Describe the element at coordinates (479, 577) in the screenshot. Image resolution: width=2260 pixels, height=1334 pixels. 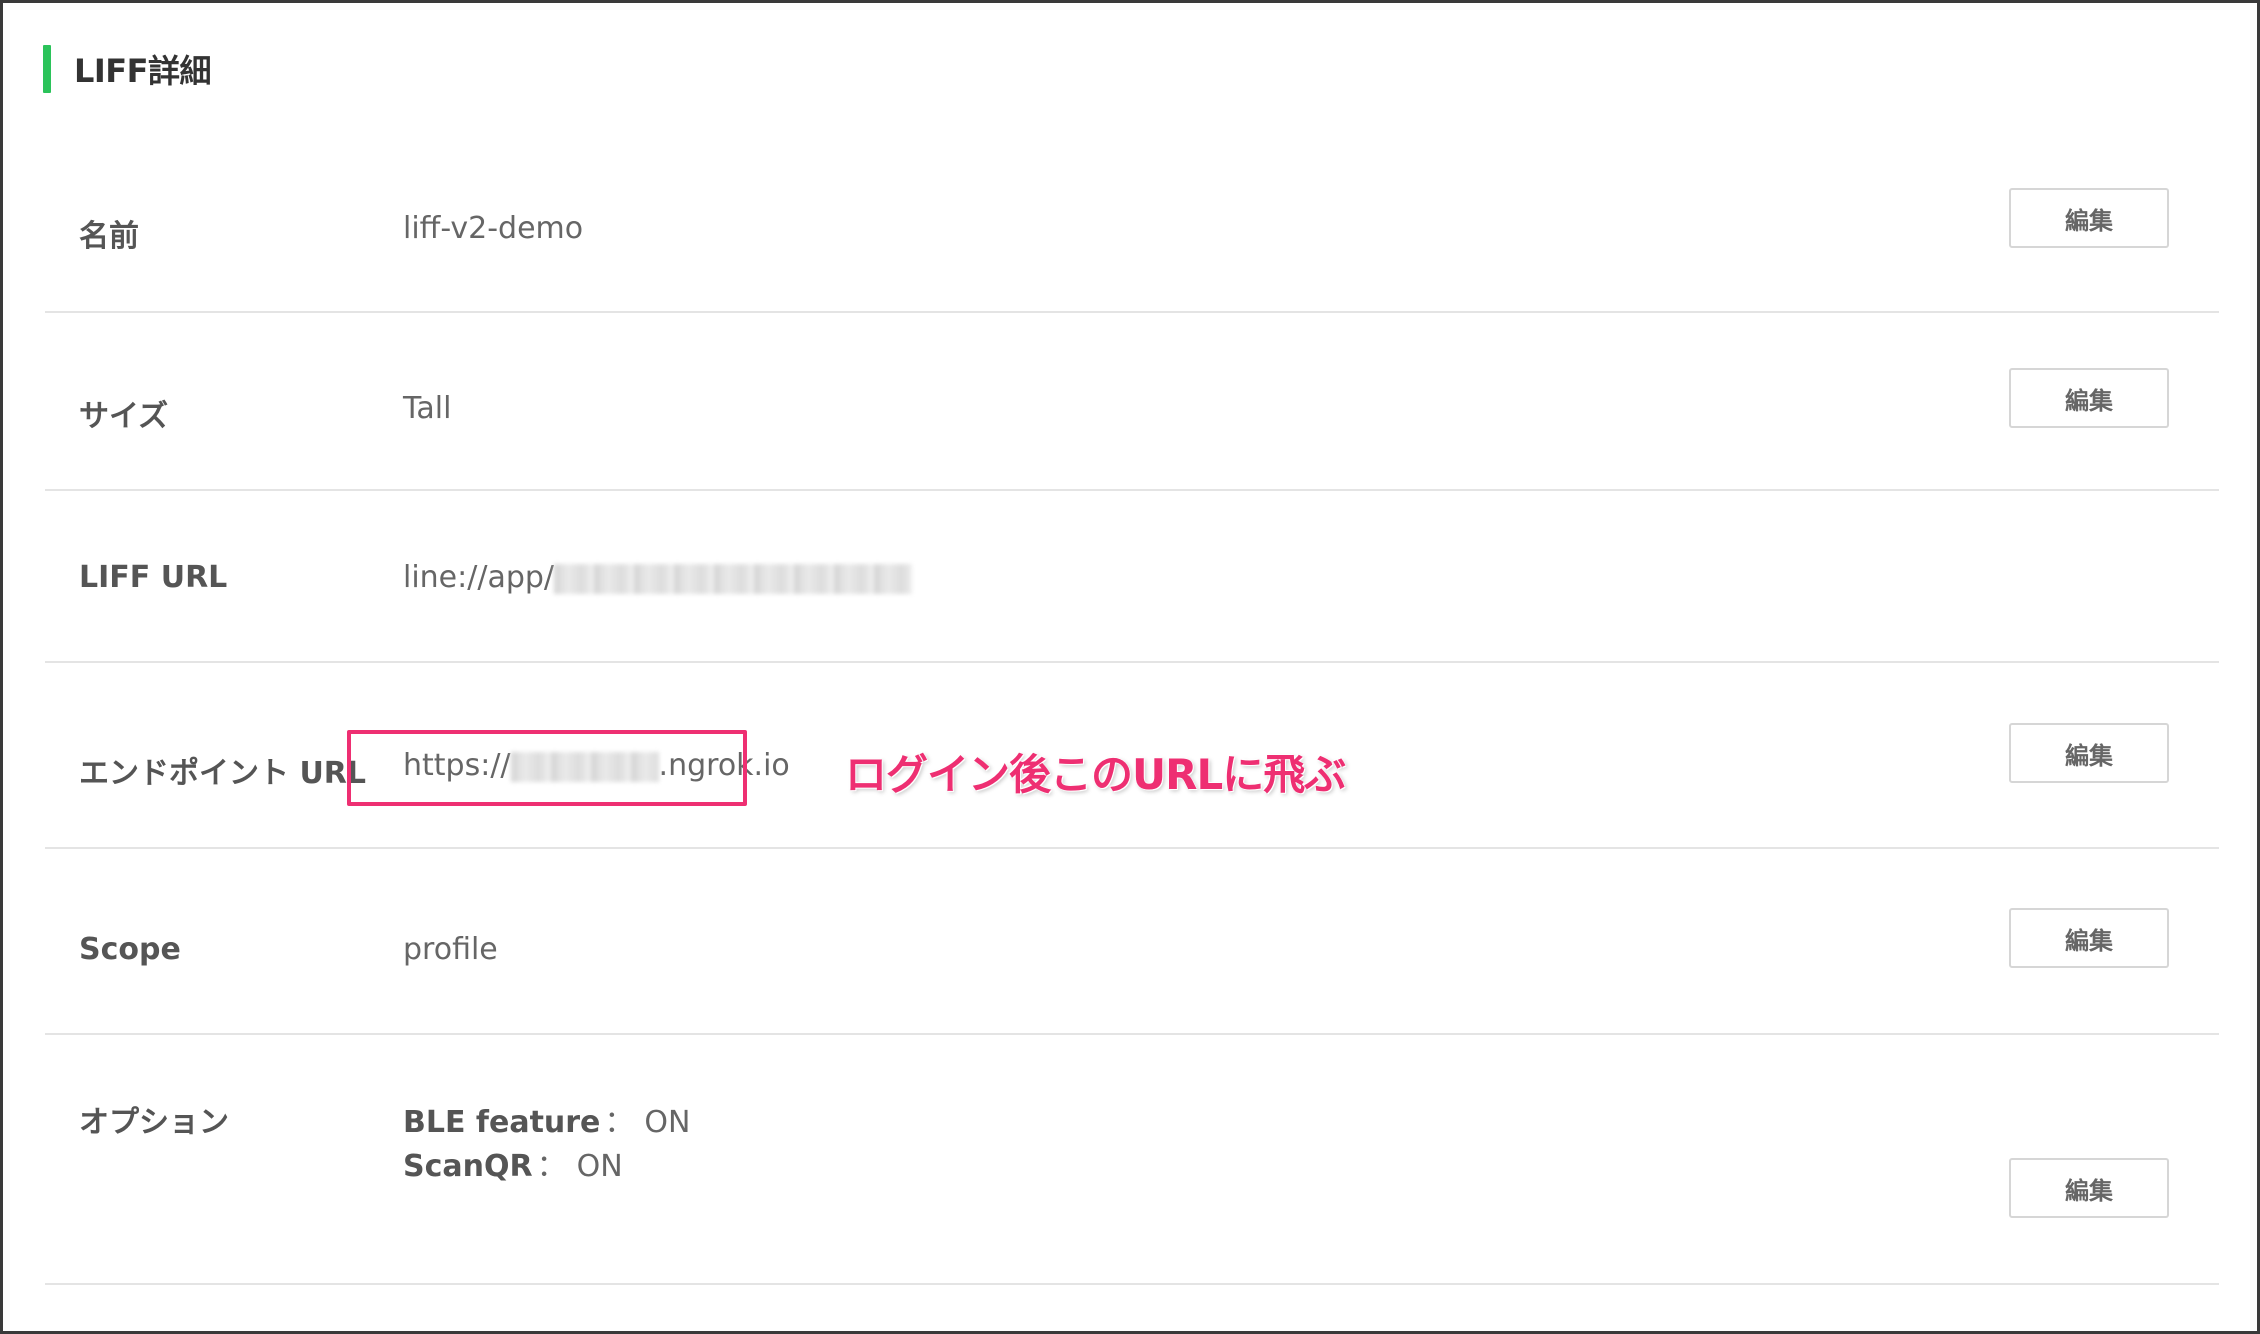
I see `liff-url-prefix: line://app/` at that location.